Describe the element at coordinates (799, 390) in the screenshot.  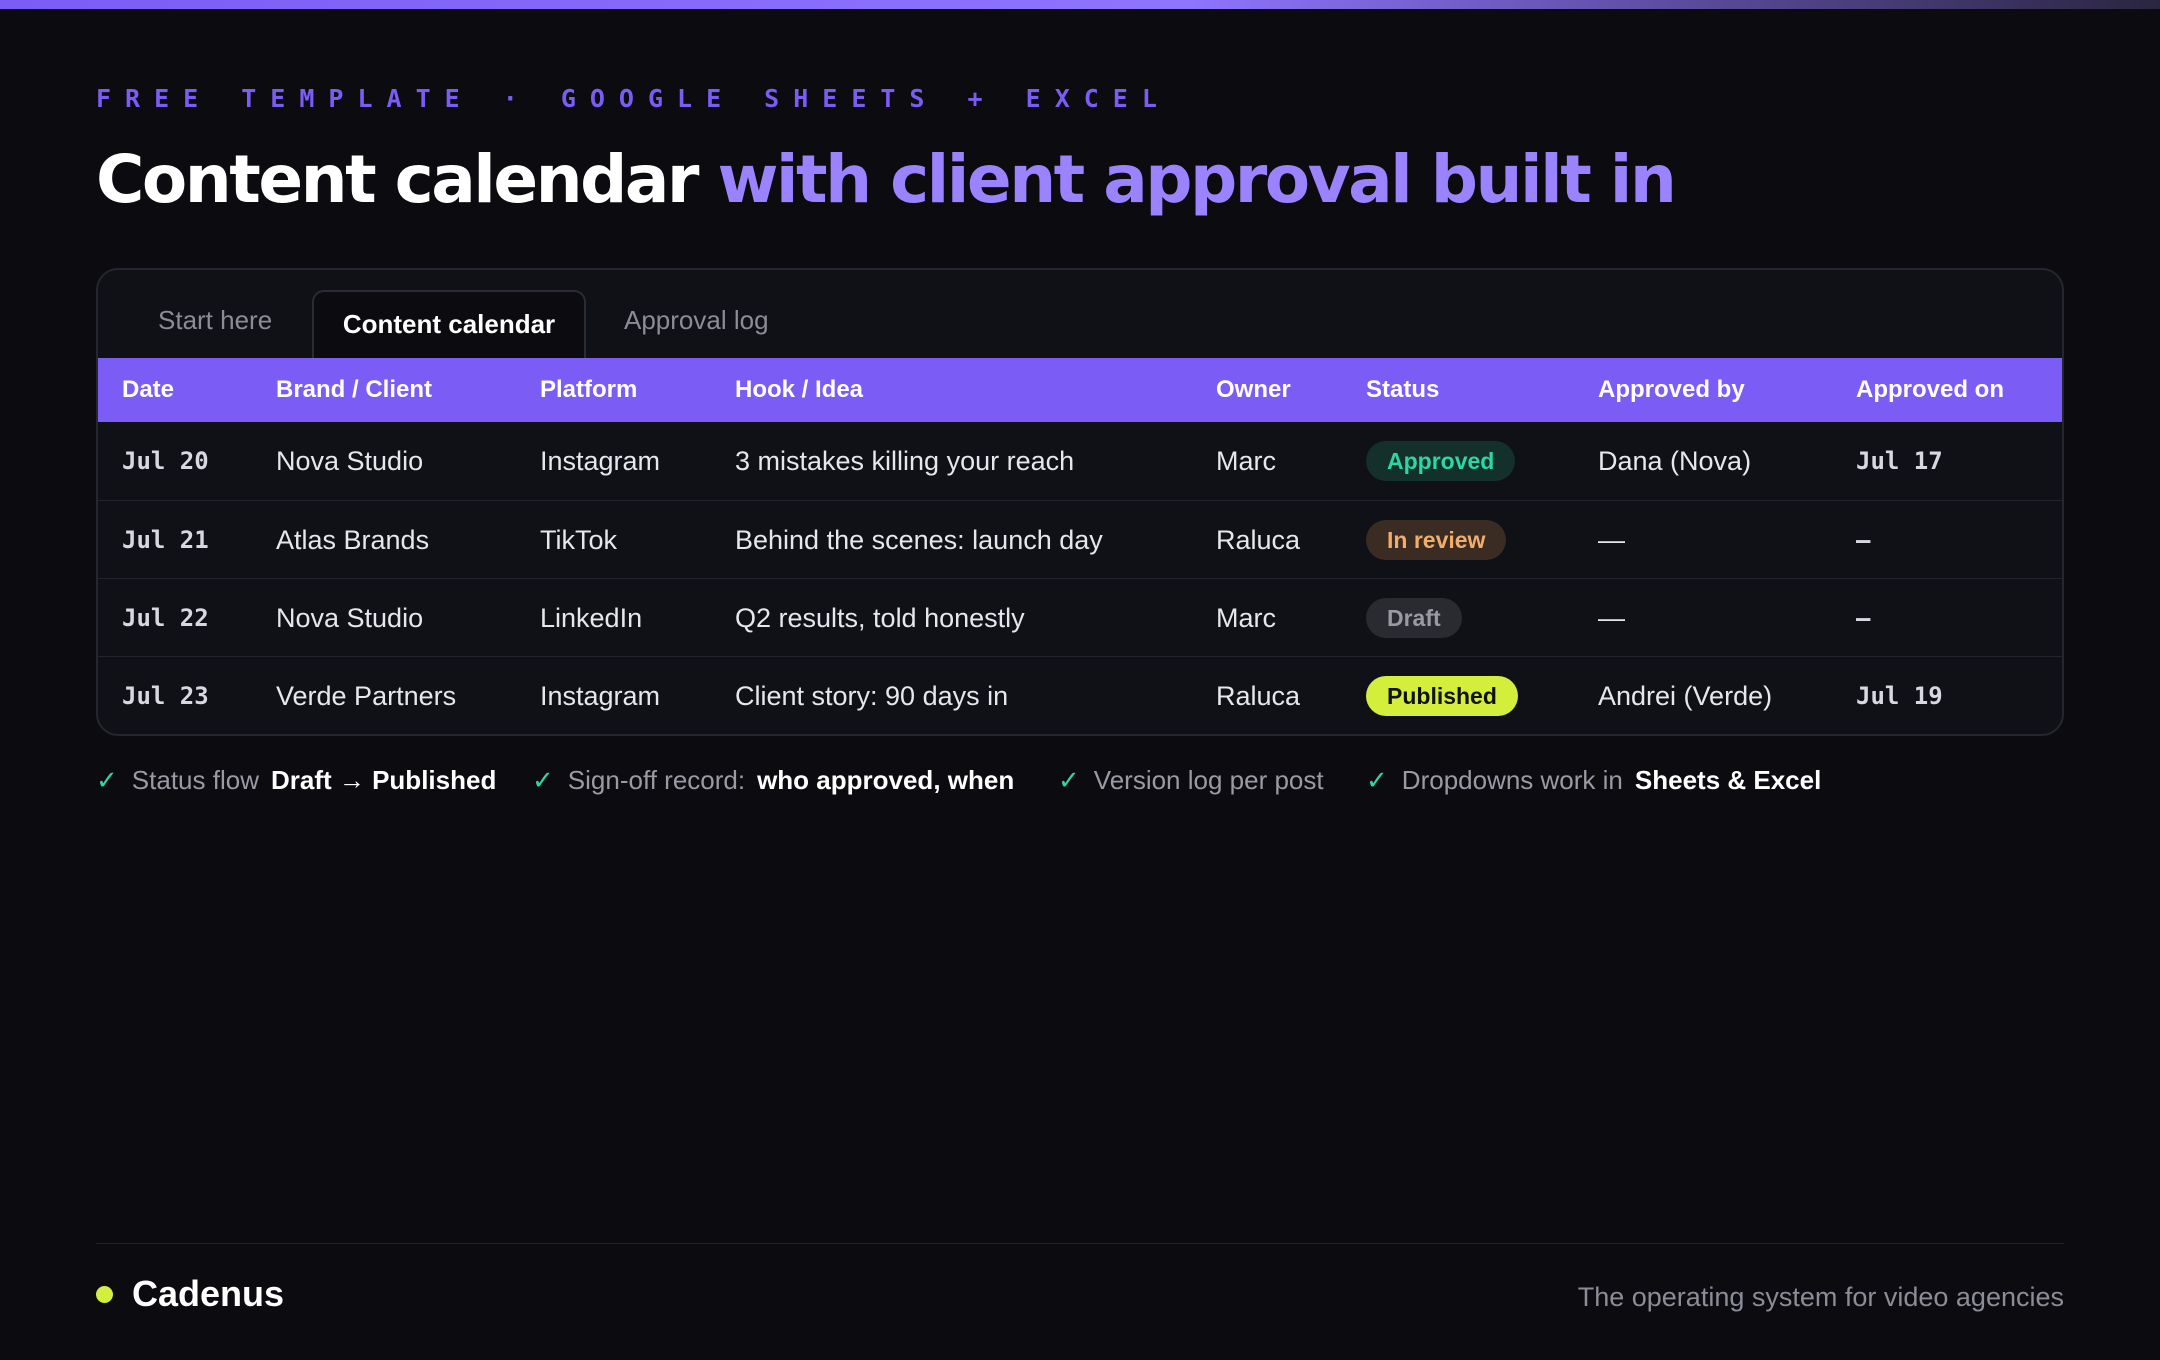
I see `column-header-hook: Hook / Idea` at that location.